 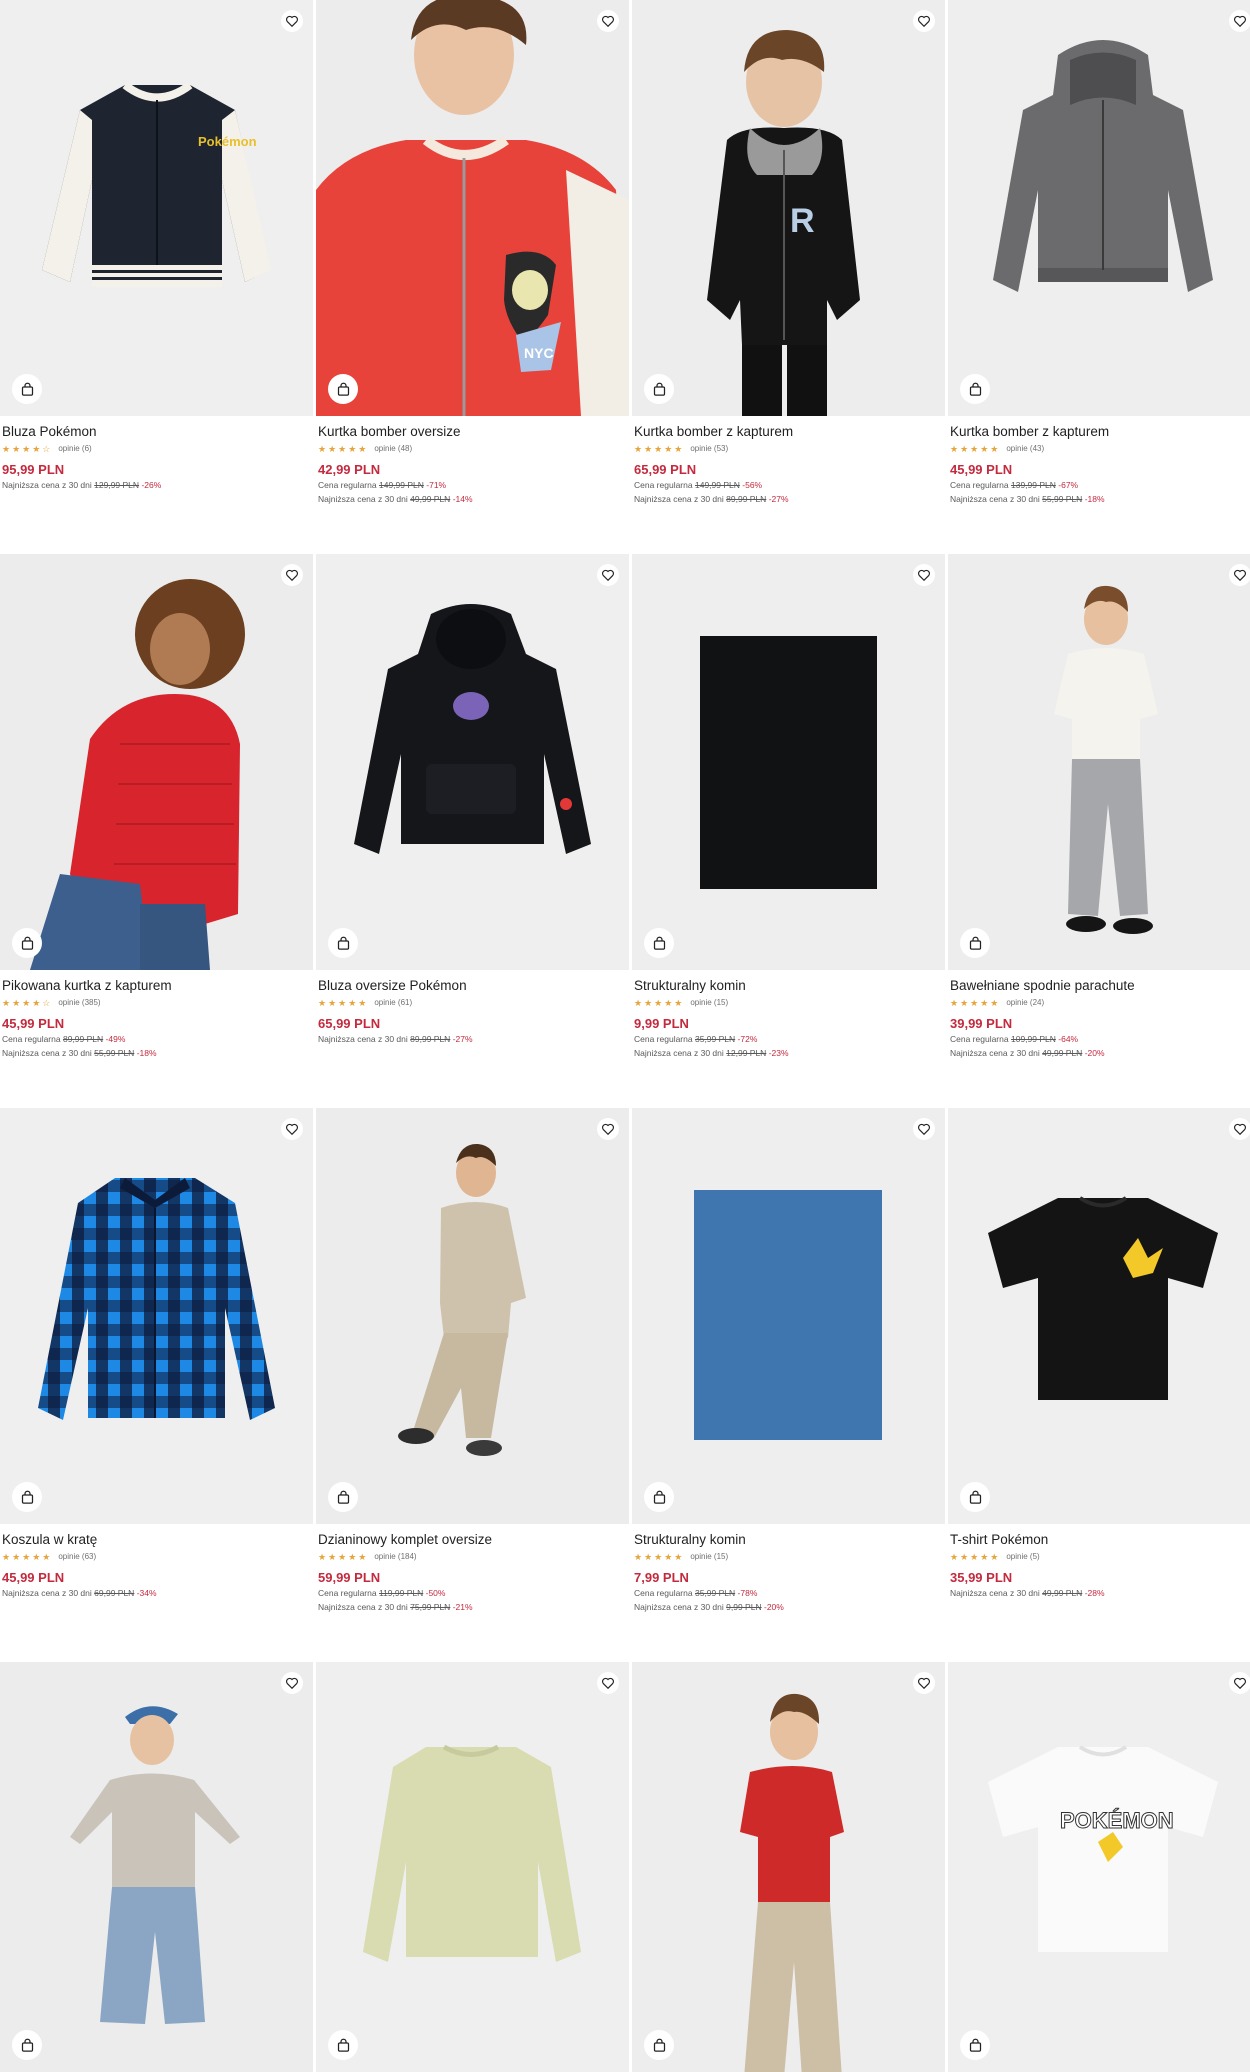 What do you see at coordinates (788, 208) in the screenshot?
I see `product-image: R` at bounding box center [788, 208].